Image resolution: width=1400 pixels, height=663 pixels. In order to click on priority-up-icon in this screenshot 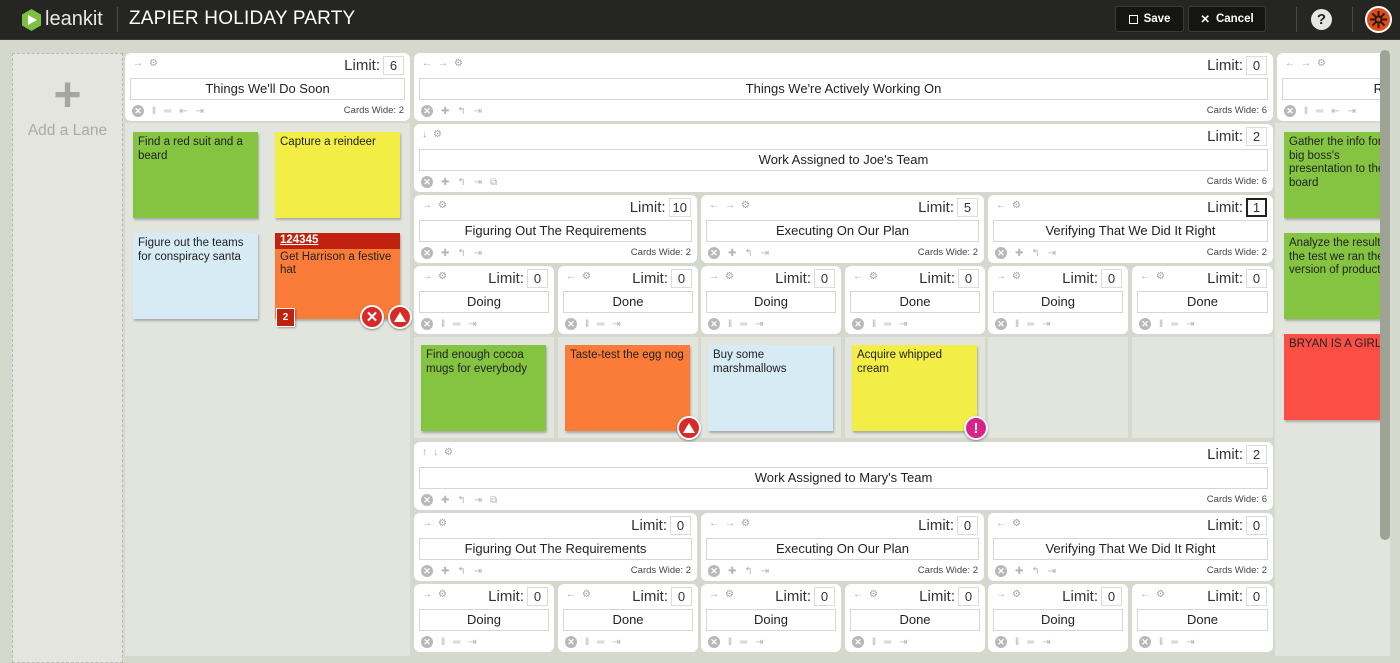, I will do `click(689, 428)`.